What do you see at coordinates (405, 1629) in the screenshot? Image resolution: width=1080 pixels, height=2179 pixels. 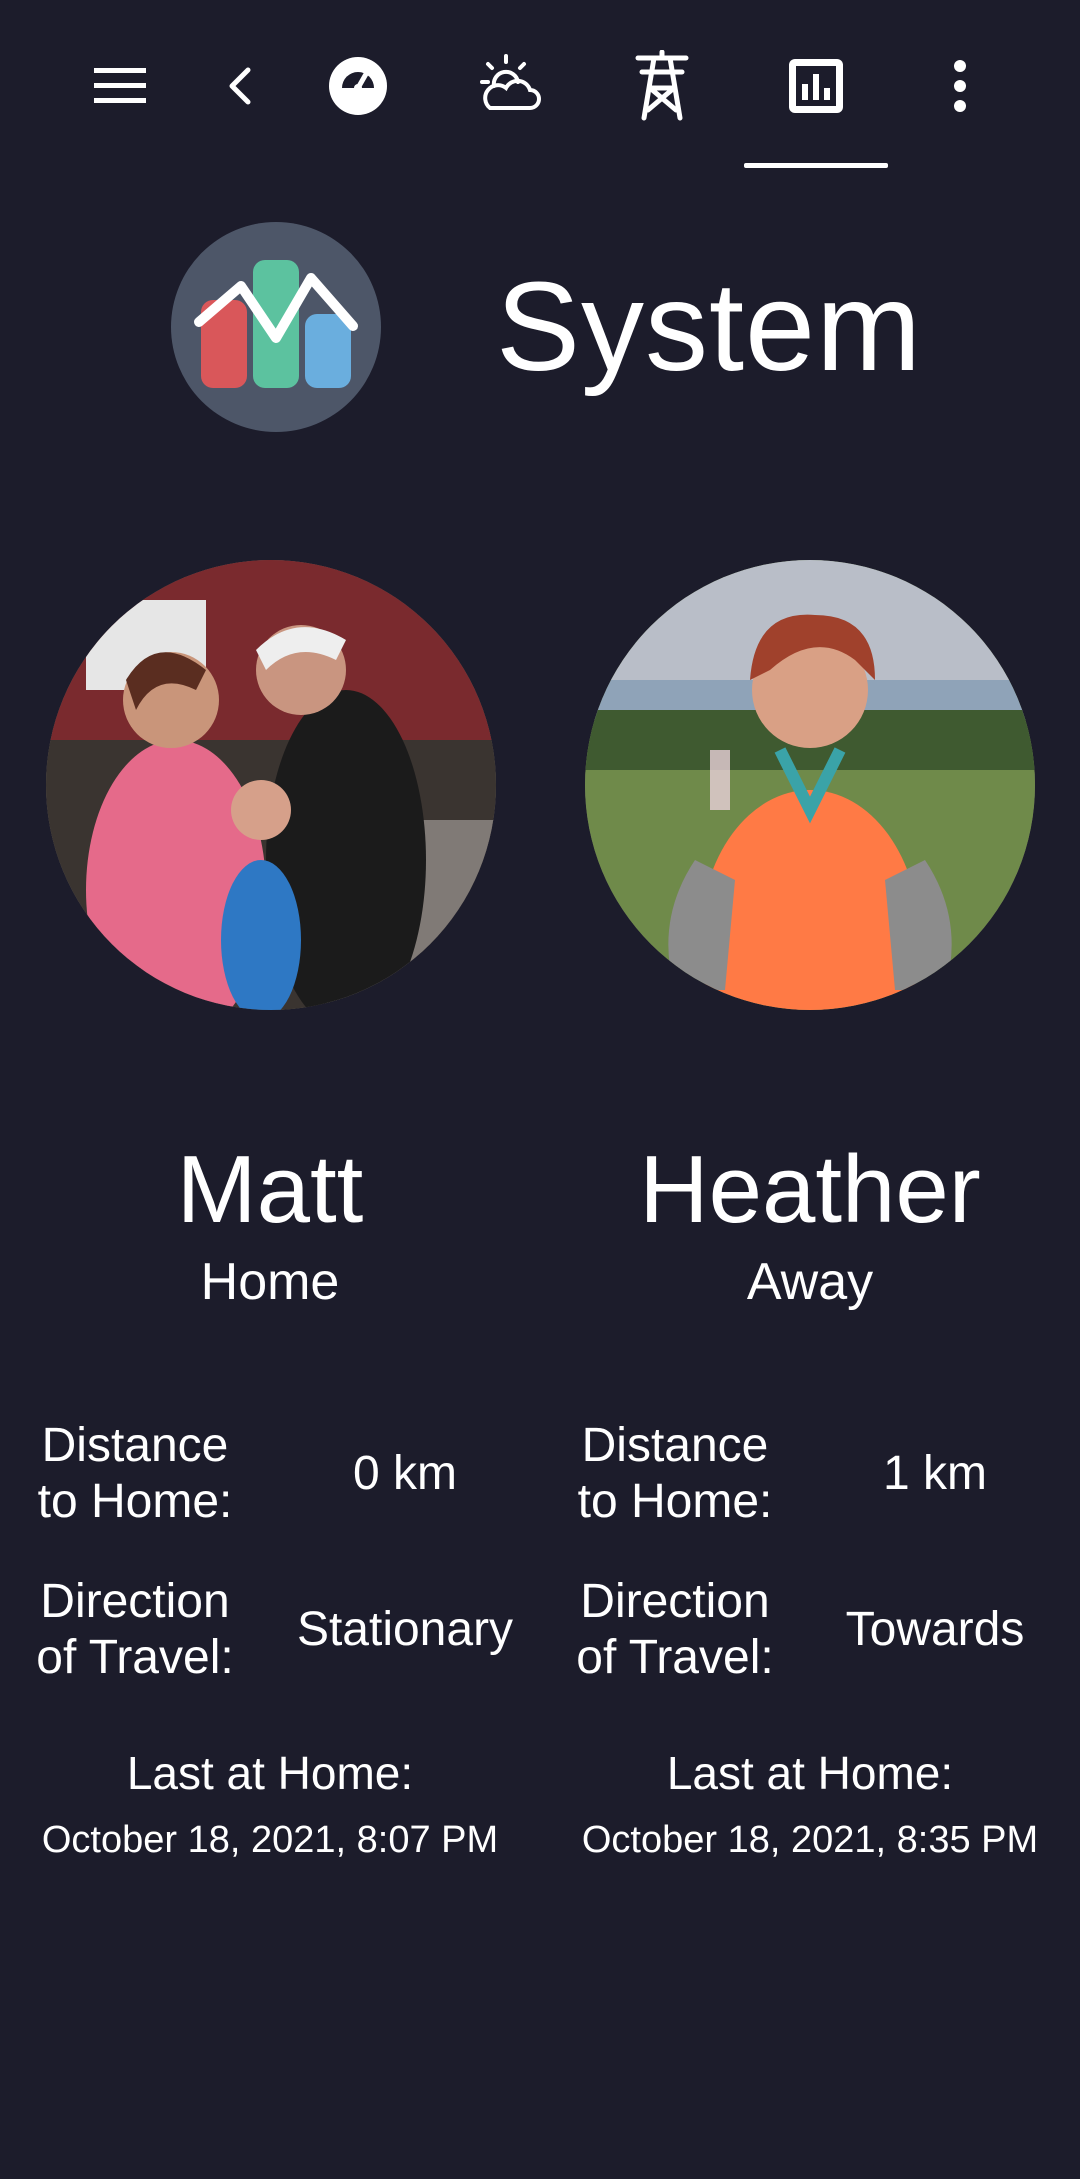 I see `direction-value: Stationary` at bounding box center [405, 1629].